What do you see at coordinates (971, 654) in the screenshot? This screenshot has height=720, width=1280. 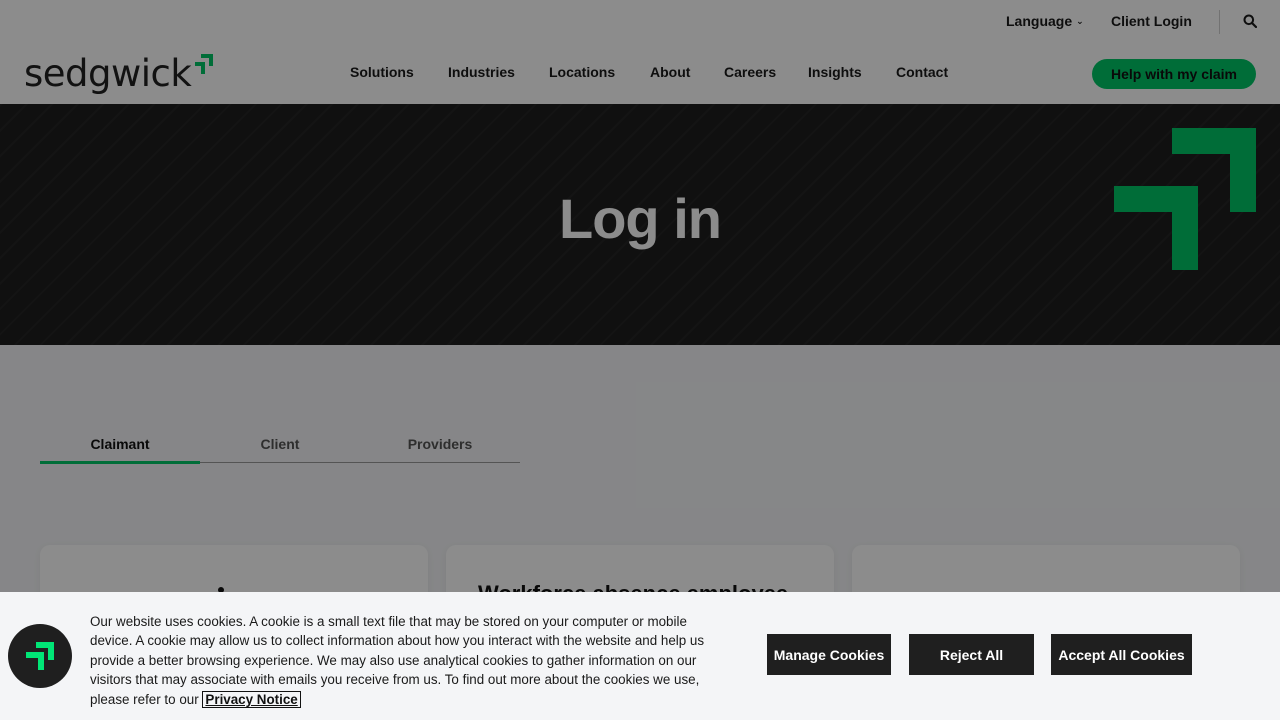 I see `reject-all-button: Reject All` at bounding box center [971, 654].